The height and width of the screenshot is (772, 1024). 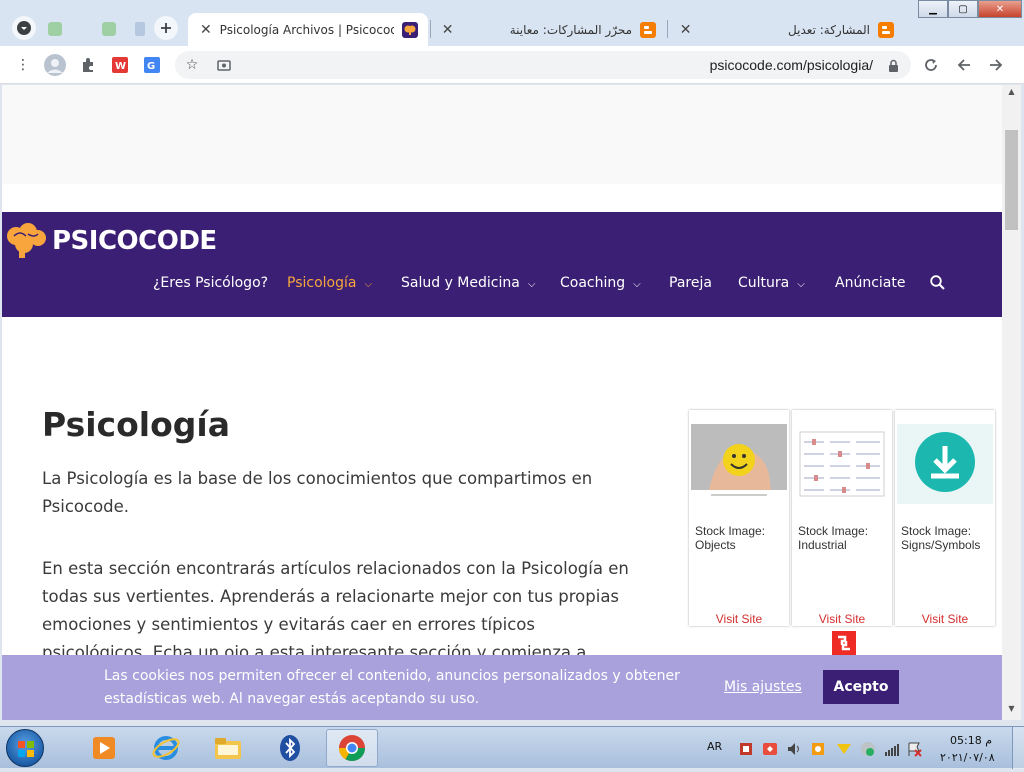 I want to click on menu-kebab-icon: ⋮, so click(x=23, y=65).